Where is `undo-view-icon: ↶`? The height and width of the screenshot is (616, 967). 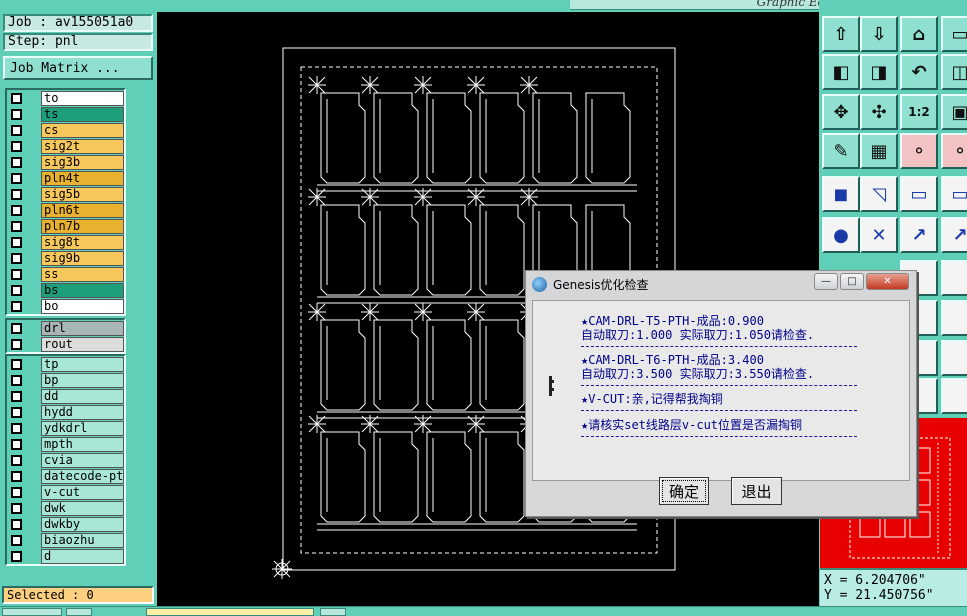
undo-view-icon: ↶ is located at coordinates (919, 72).